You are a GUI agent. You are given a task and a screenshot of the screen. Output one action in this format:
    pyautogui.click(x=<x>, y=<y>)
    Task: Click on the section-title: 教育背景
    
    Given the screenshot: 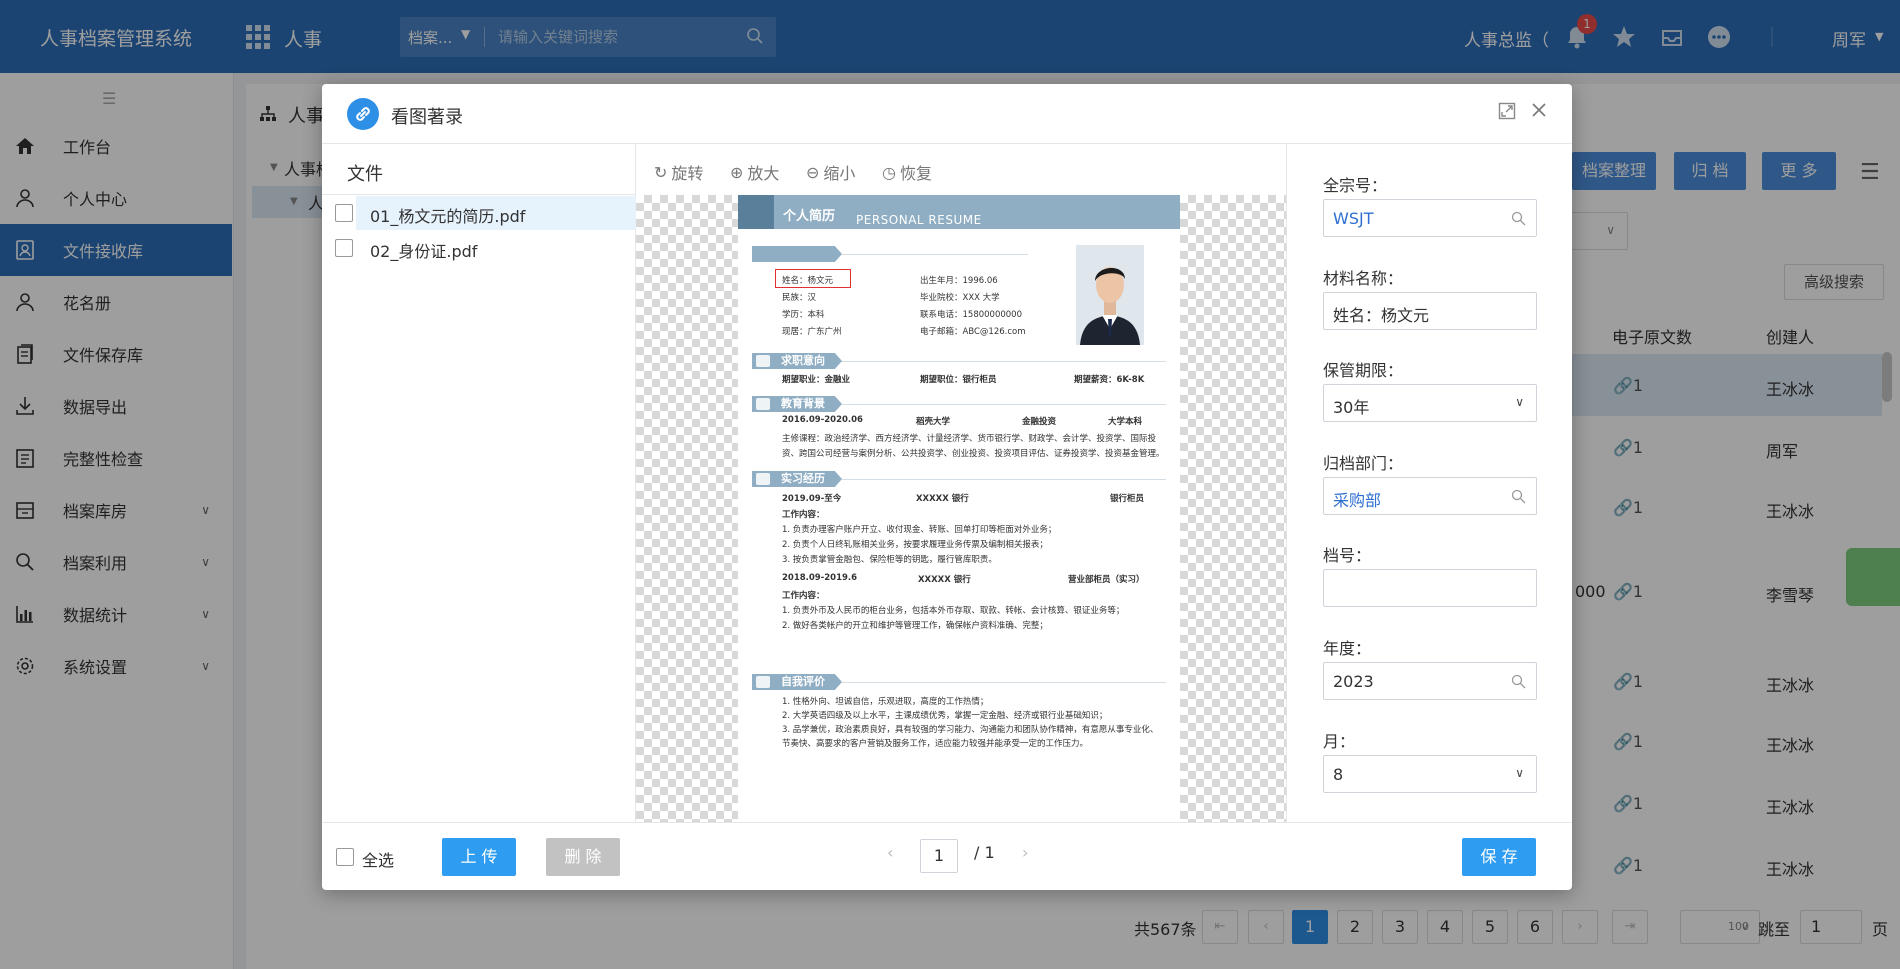 What is the action you would take?
    pyautogui.click(x=803, y=403)
    